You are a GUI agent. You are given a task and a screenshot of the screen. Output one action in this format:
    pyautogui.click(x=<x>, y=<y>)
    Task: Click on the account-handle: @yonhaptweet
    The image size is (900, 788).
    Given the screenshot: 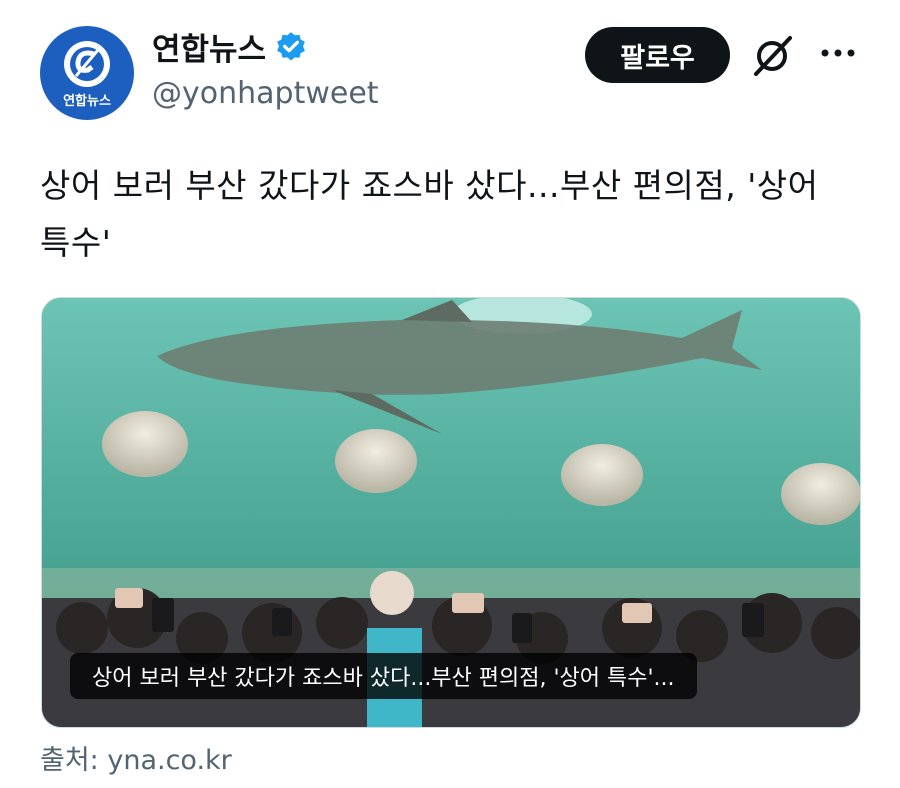 What is the action you would take?
    pyautogui.click(x=265, y=93)
    